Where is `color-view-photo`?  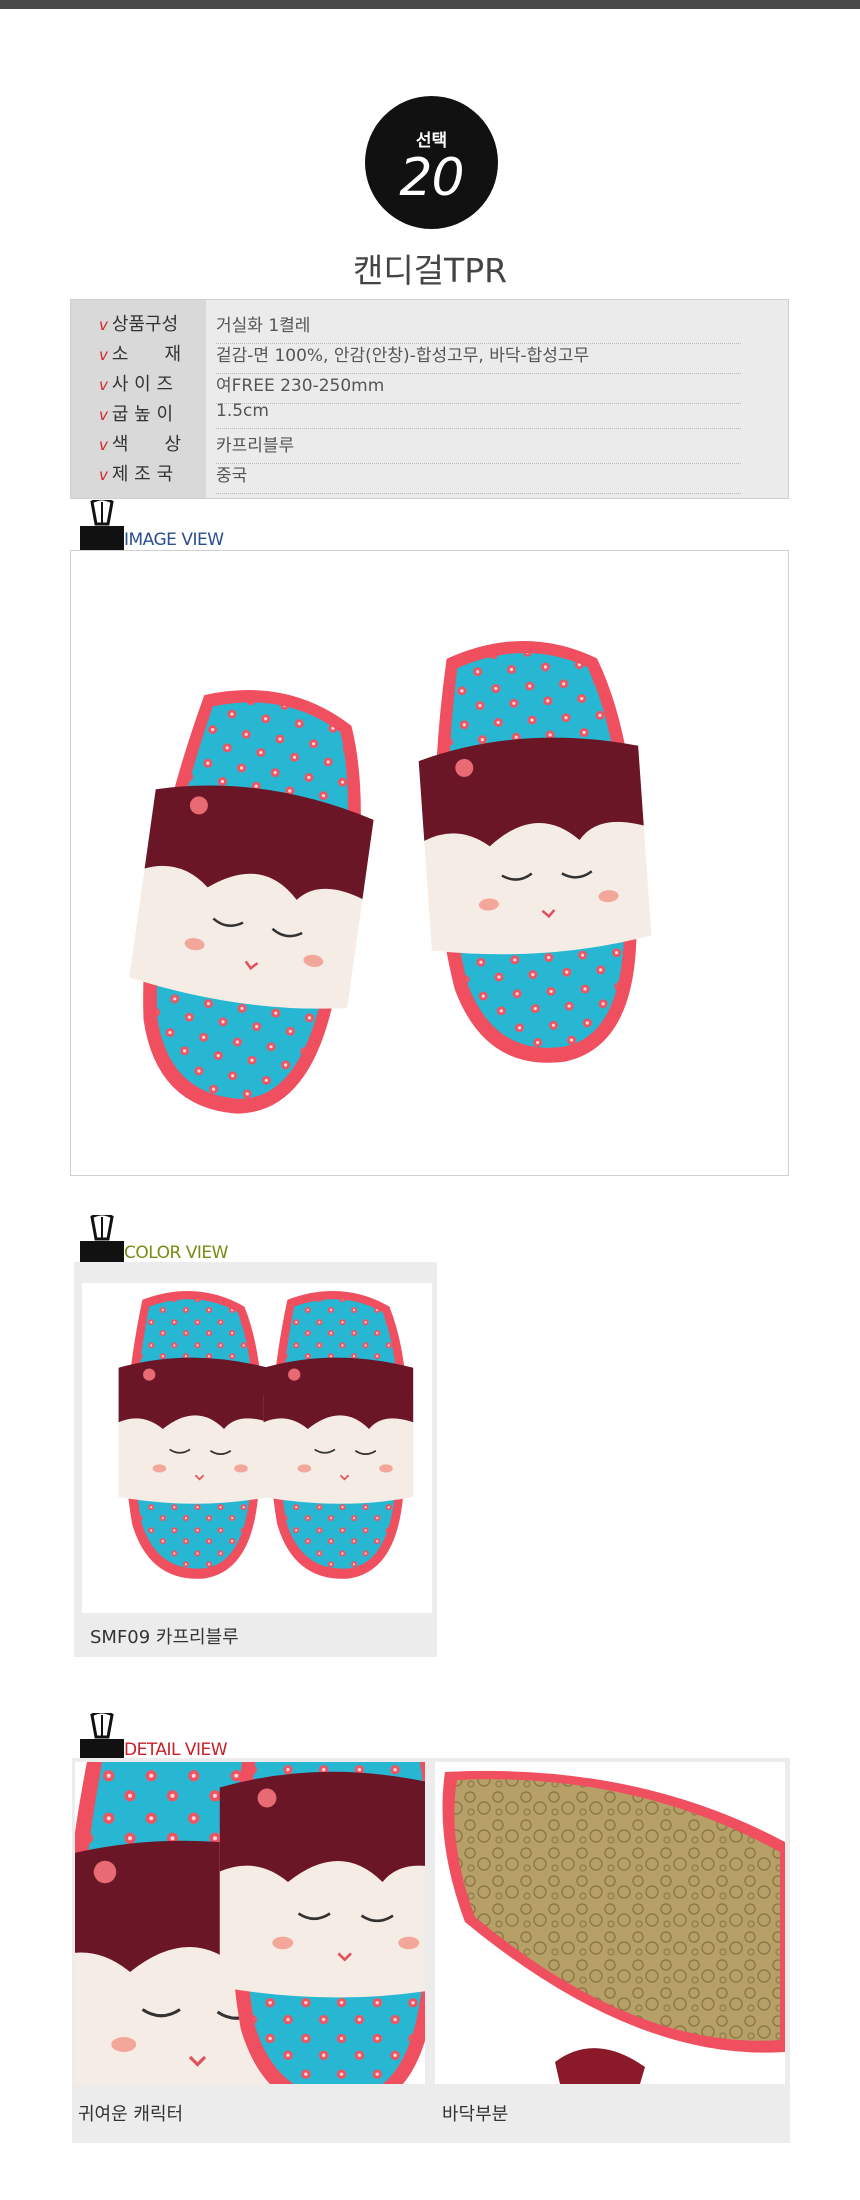
color-view-photo is located at coordinates (257, 1448).